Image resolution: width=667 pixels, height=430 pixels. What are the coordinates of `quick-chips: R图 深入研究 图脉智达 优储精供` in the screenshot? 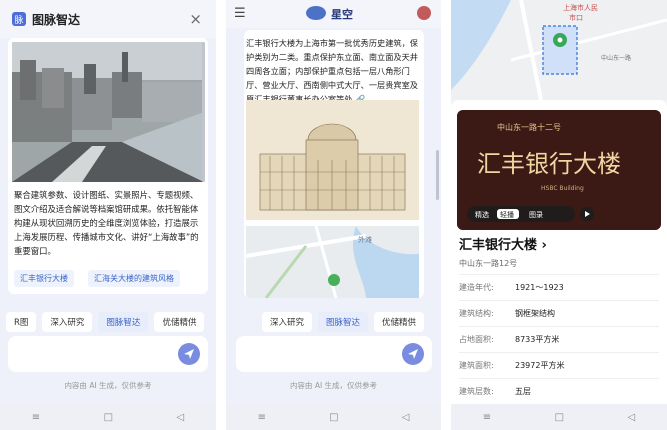 It's located at (105, 322).